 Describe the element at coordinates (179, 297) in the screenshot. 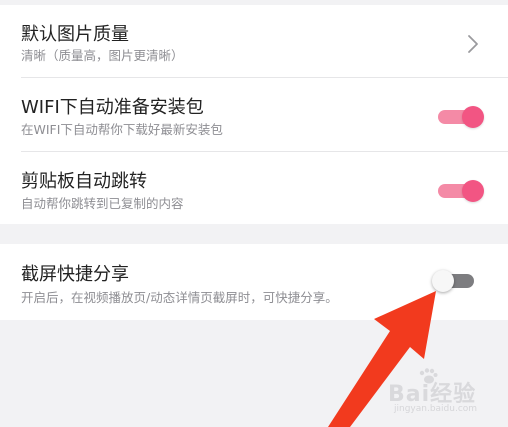

I see `setting-subtitle: 开启后，在视频播放页/动态详情页截屏时，可快捷分享。` at that location.